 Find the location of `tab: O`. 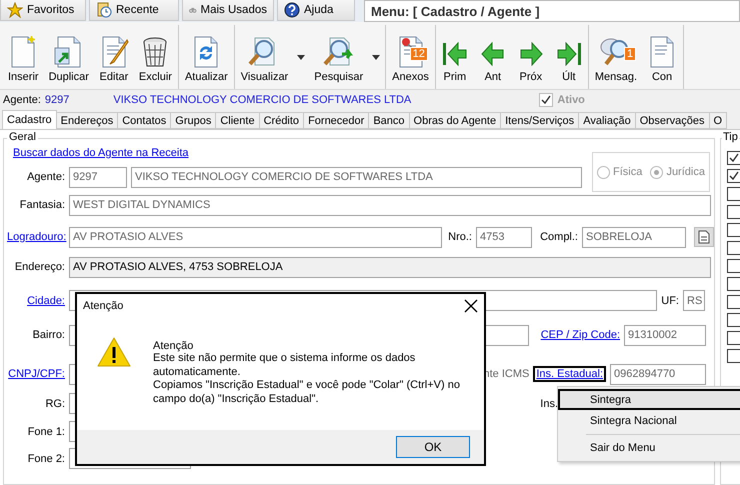

tab: O is located at coordinates (718, 120).